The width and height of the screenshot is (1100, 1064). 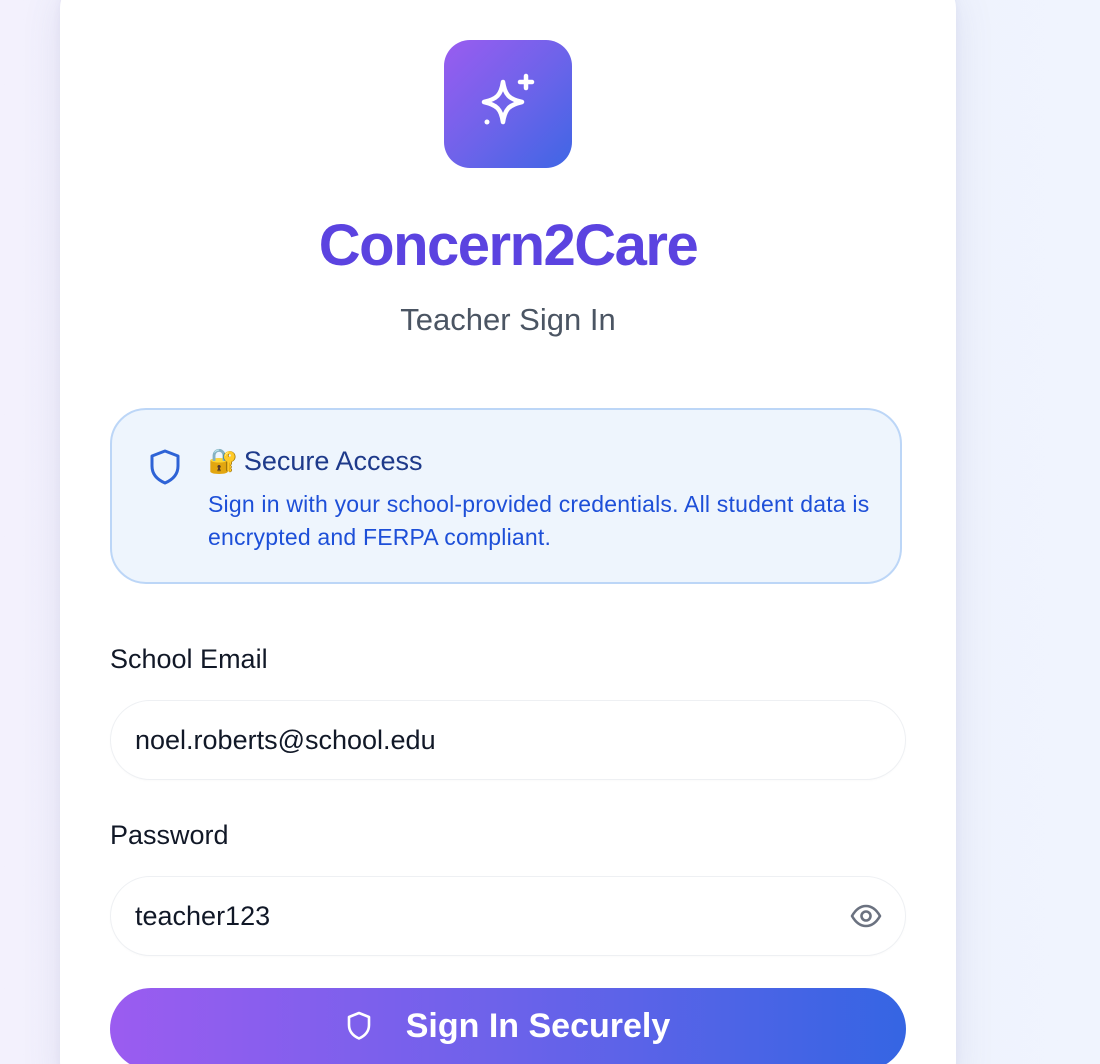 I want to click on sign-in-button-label: Sign In Securely, so click(x=538, y=1026).